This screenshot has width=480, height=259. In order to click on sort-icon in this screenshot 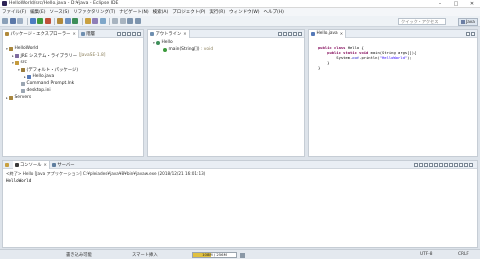, I will do `click(280, 33)`.